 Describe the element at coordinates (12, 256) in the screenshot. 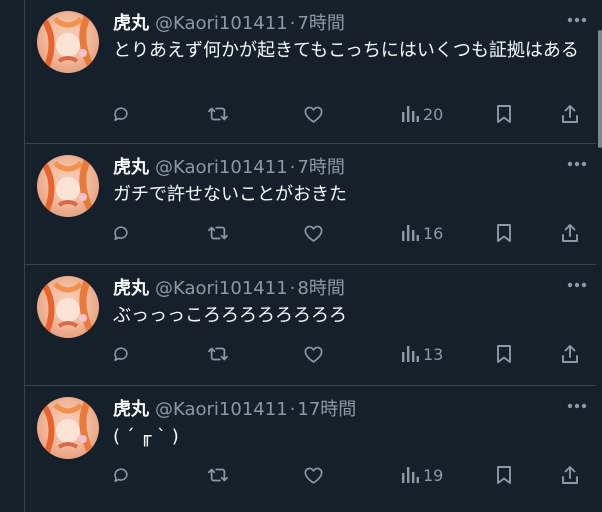

I see `left-column-edge` at that location.